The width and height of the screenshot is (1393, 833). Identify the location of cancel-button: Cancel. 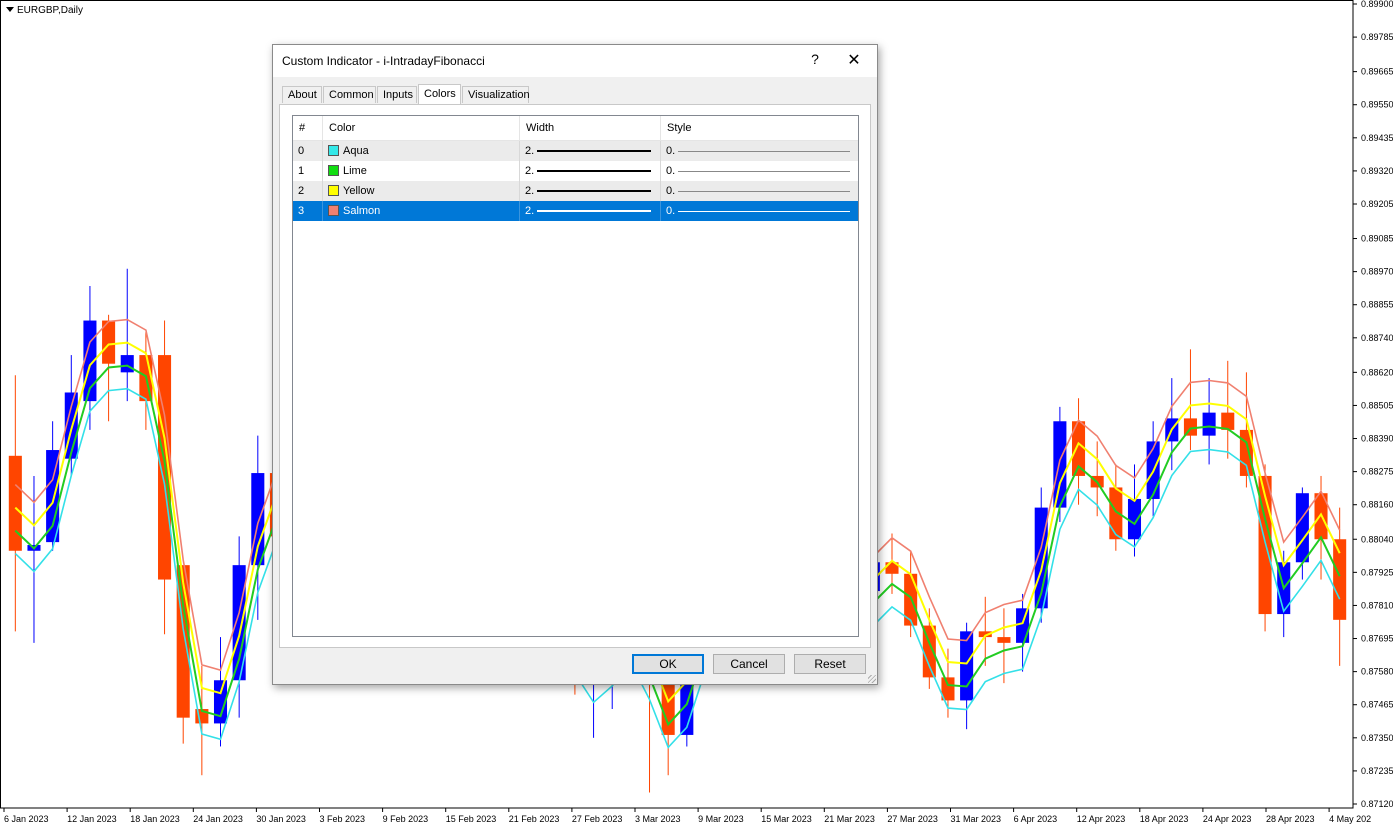
(749, 664).